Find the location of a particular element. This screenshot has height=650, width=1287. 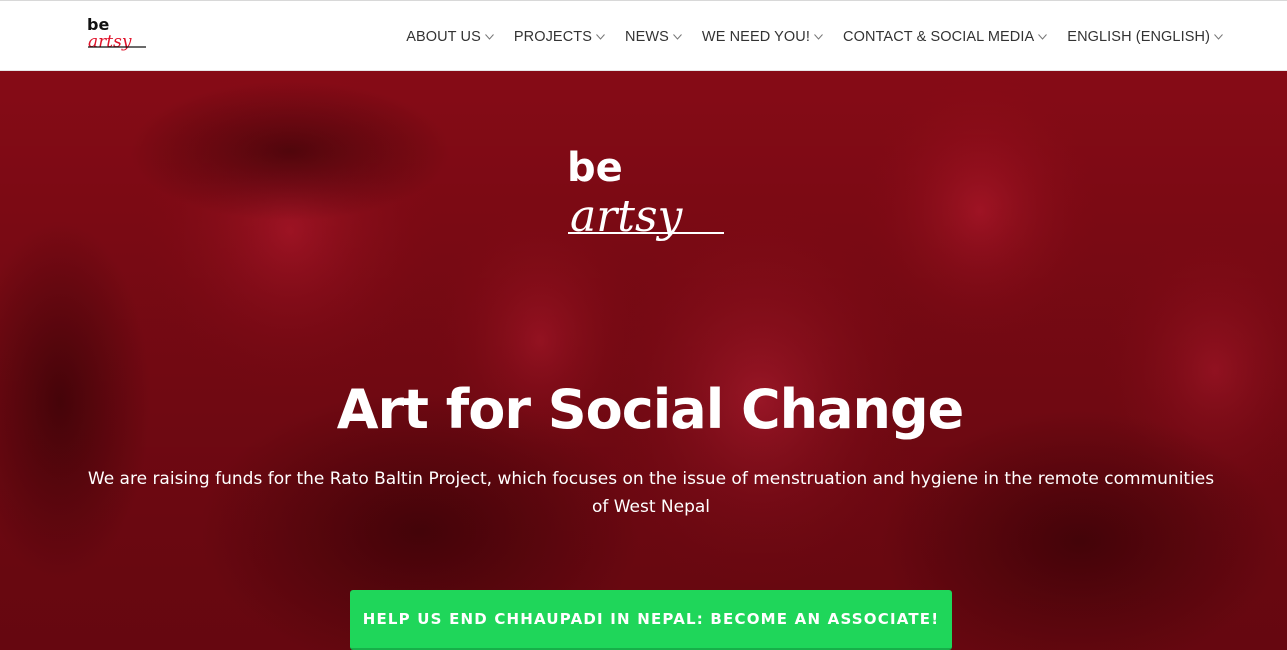

nav-news: NEWS is located at coordinates (653, 36).